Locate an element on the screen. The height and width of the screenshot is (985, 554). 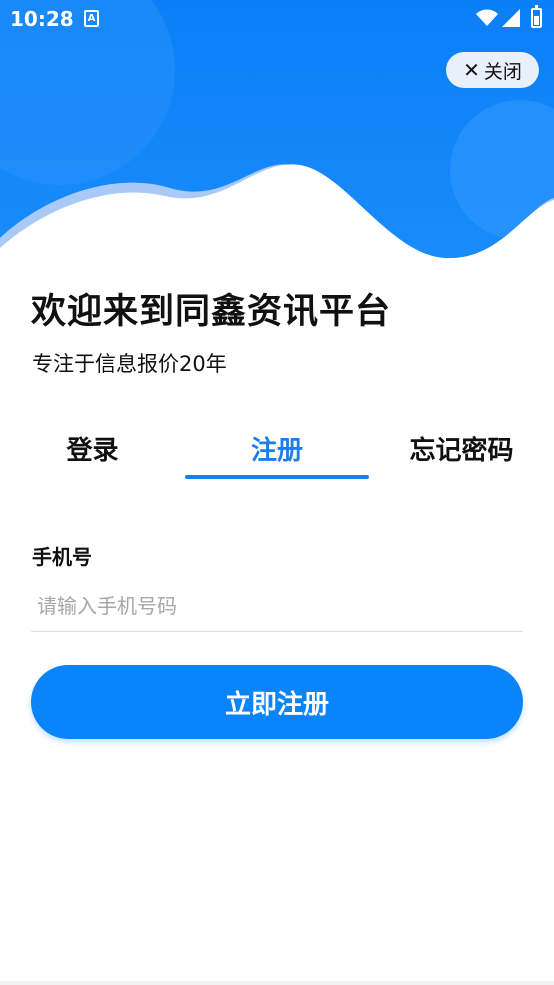
page-title: 欢迎来到同鑫资讯平台 is located at coordinates (211, 312).